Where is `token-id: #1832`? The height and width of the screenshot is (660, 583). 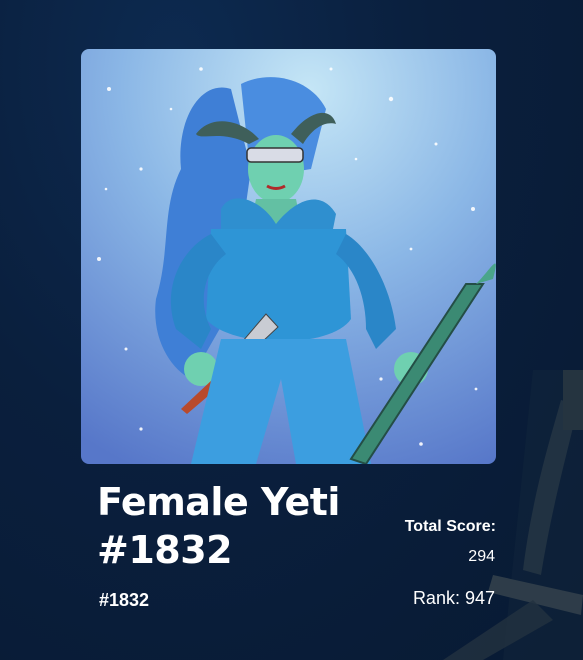
token-id: #1832 is located at coordinates (124, 600).